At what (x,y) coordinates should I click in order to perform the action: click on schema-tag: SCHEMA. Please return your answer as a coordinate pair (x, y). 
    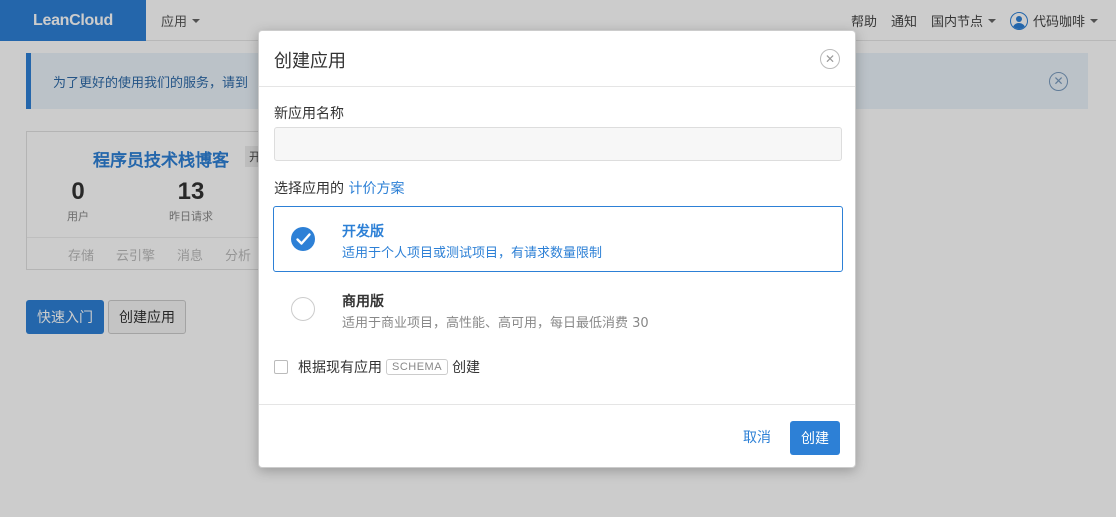
    Looking at the image, I should click on (417, 367).